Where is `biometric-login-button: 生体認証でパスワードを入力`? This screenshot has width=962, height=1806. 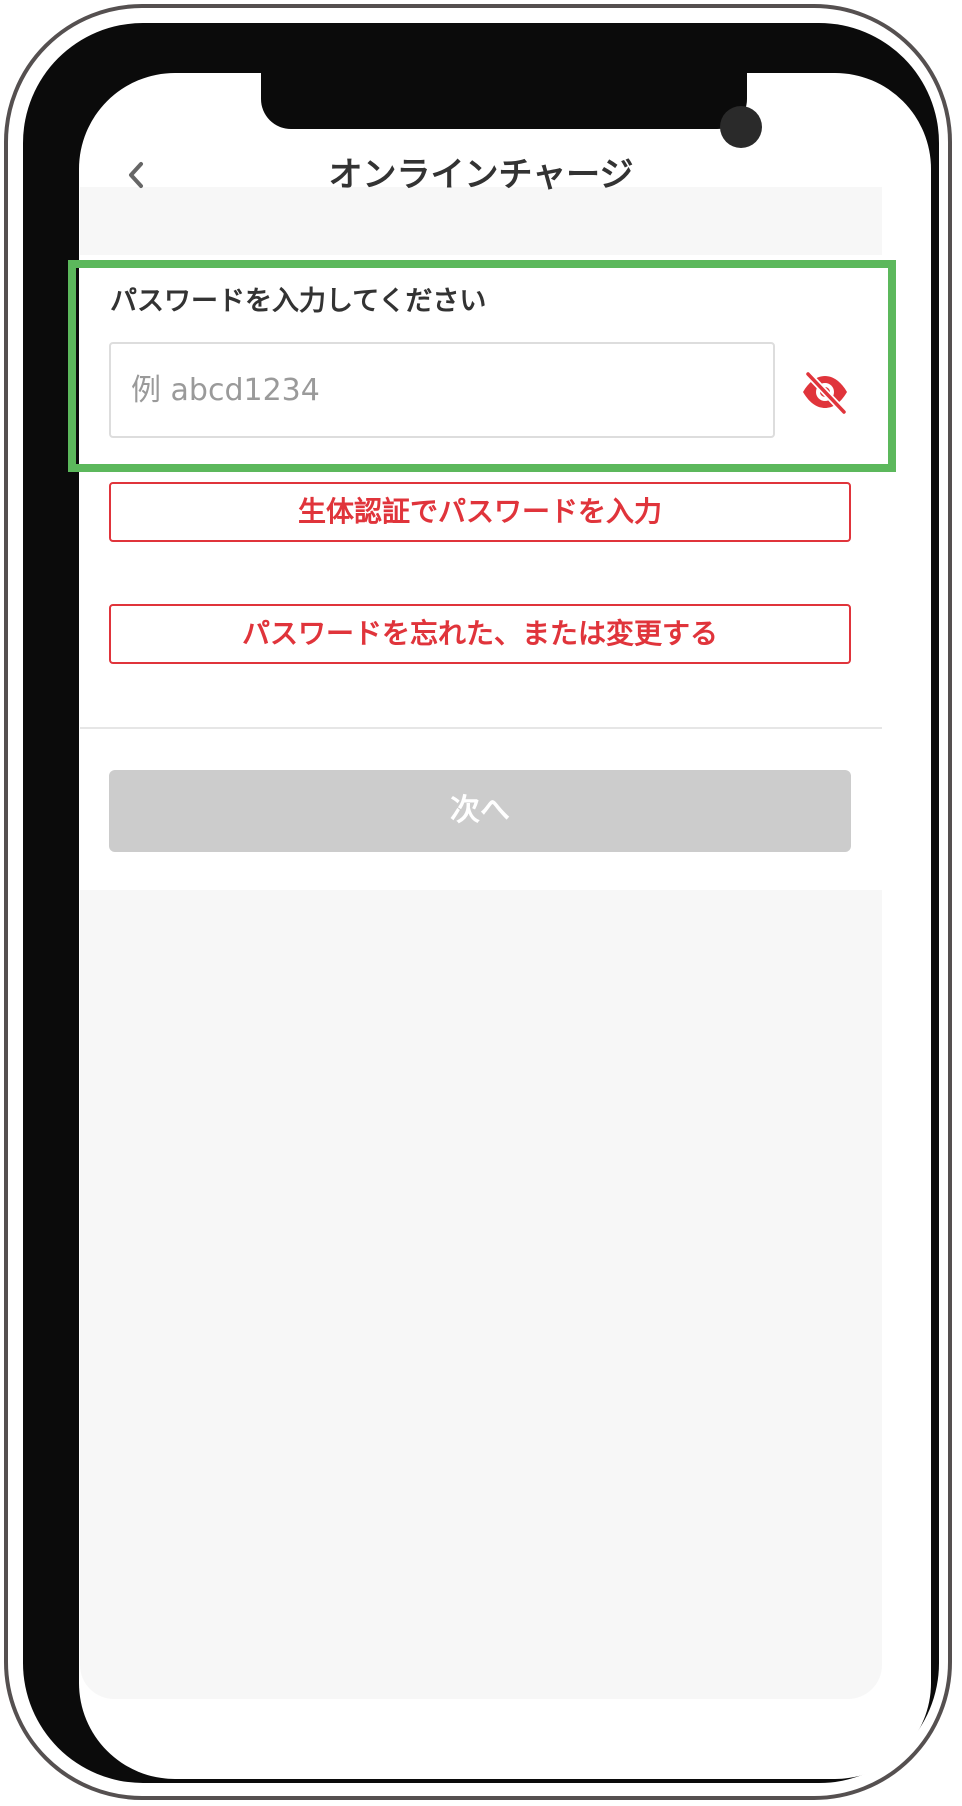 biometric-login-button: 生体認証でパスワードを入力 is located at coordinates (480, 512).